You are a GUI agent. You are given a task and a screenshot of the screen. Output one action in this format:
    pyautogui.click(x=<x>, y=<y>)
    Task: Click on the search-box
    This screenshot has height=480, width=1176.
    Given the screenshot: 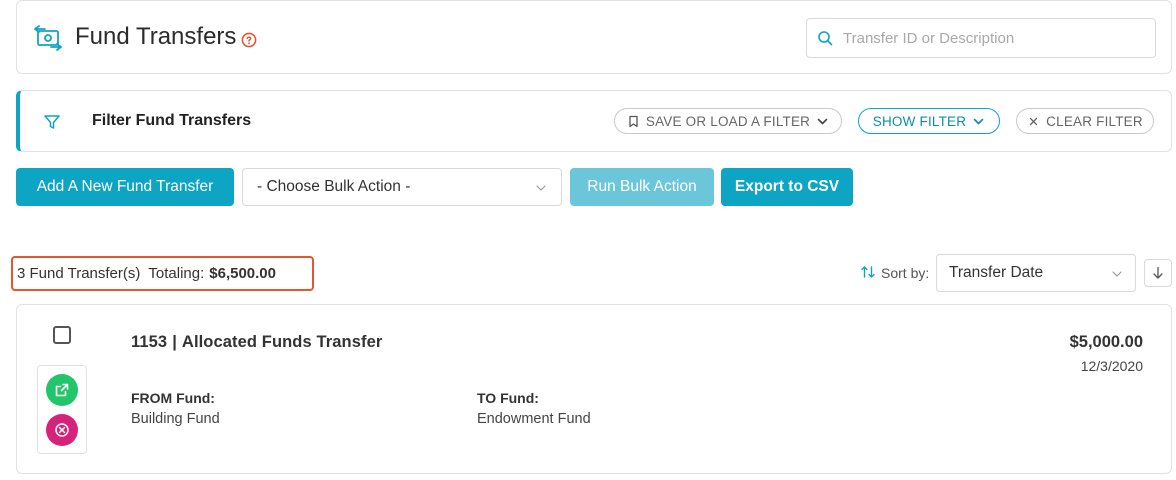 What is the action you would take?
    pyautogui.click(x=981, y=38)
    